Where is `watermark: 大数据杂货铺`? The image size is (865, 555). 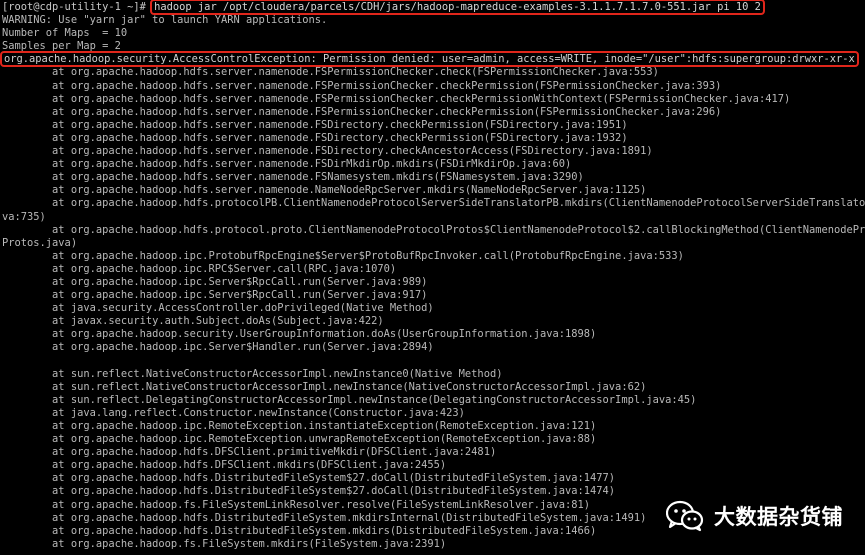
watermark: 大数据杂货铺 is located at coordinates (754, 516).